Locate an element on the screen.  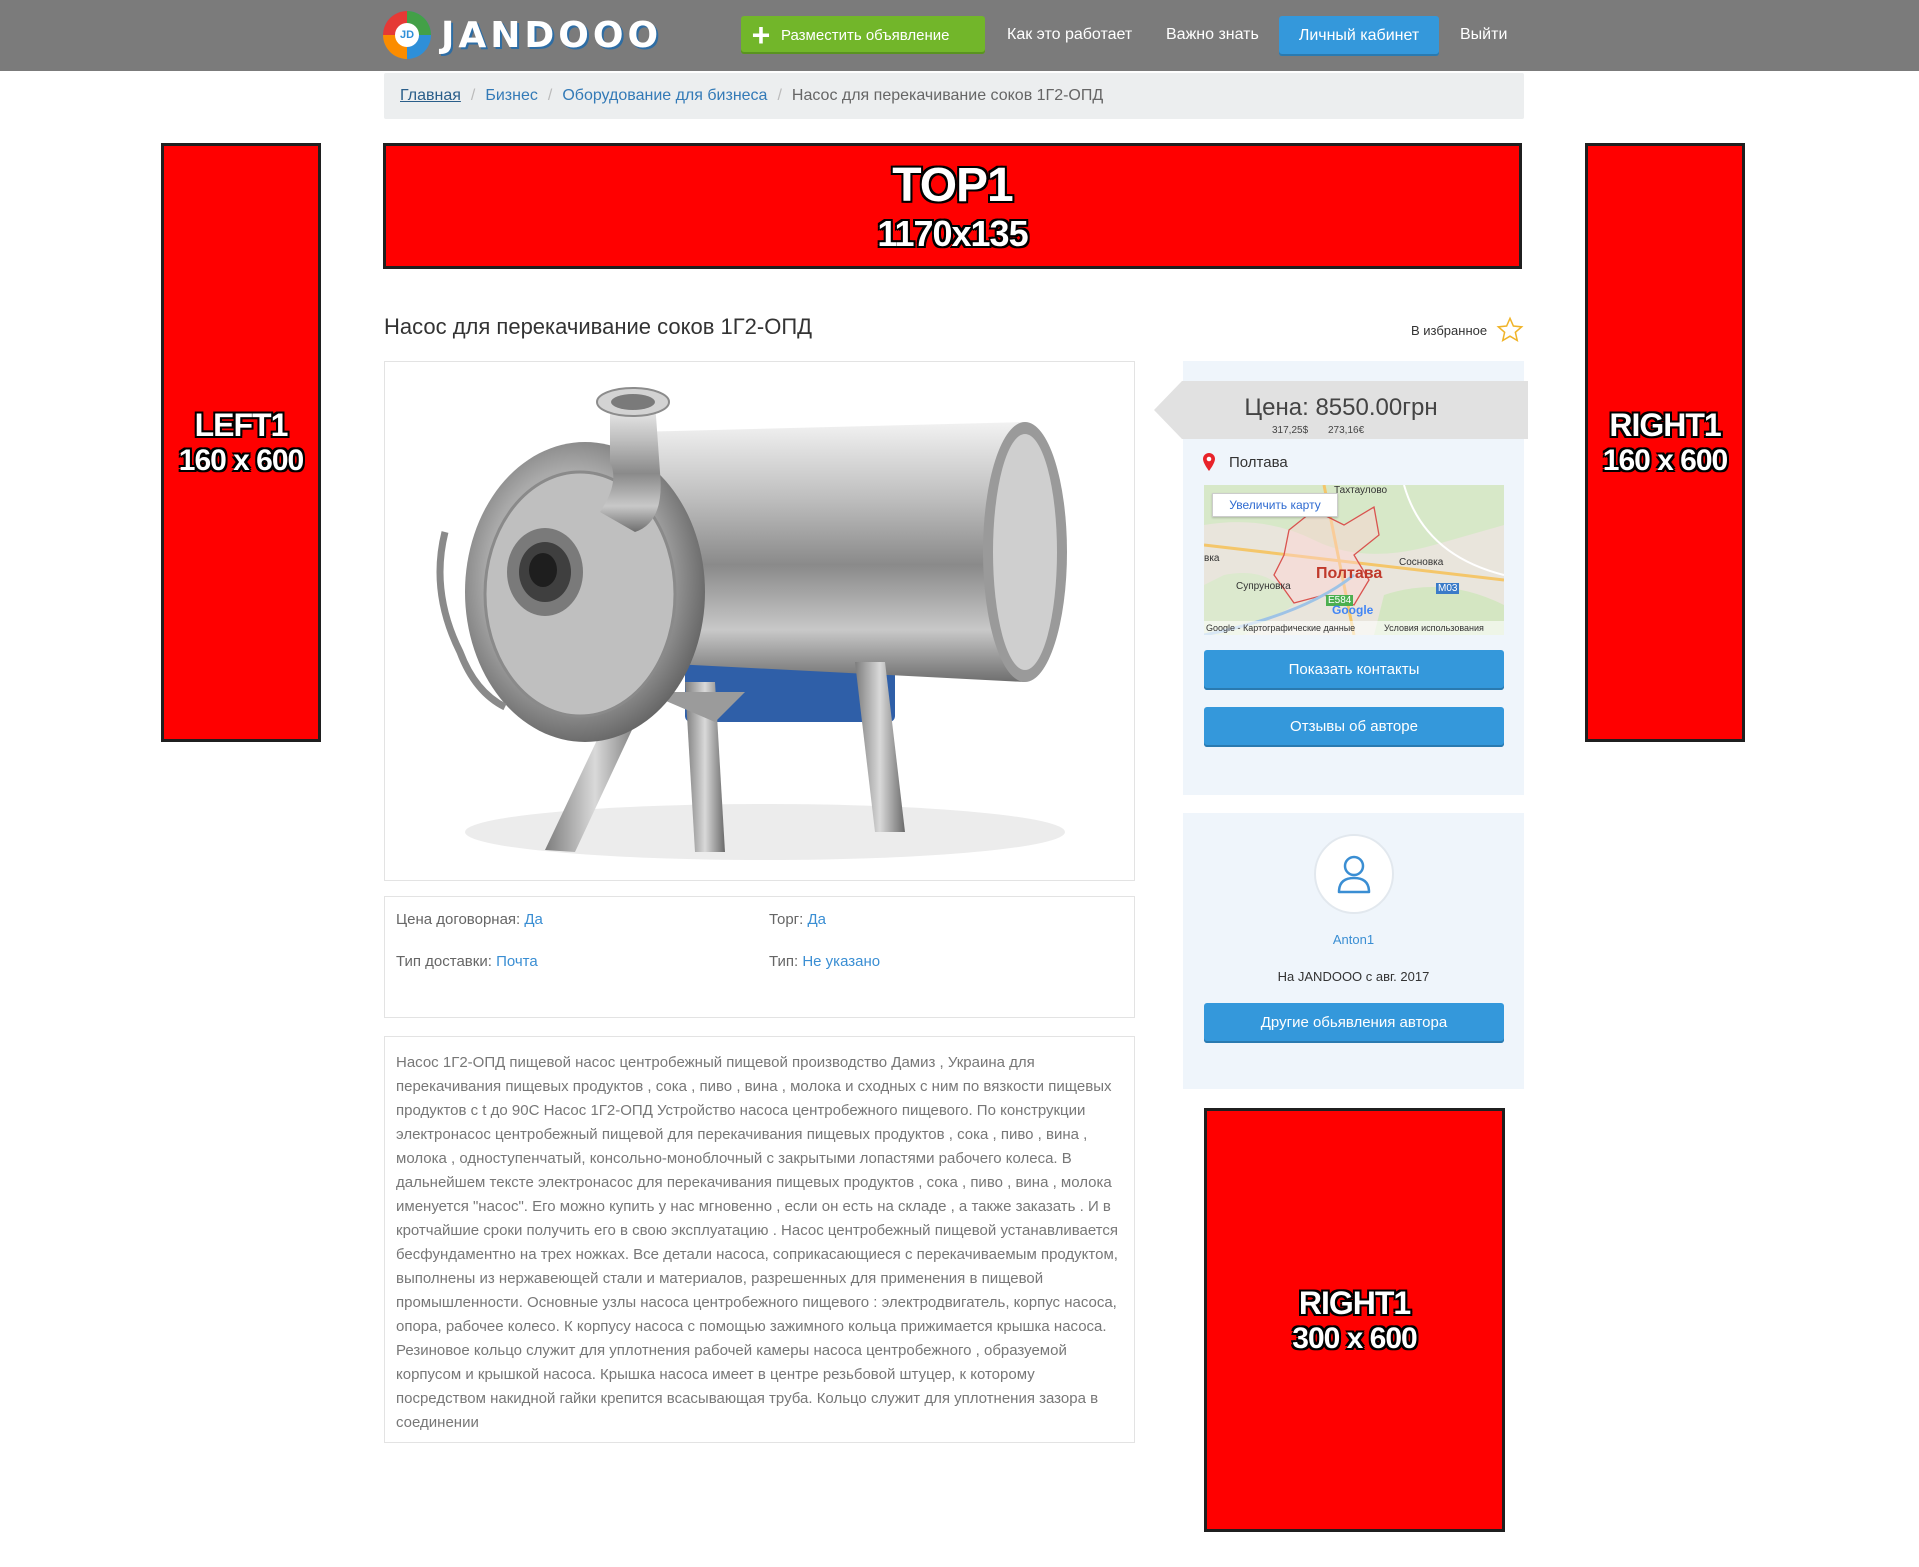
price-usd: 317,25$ is located at coordinates (1290, 430).